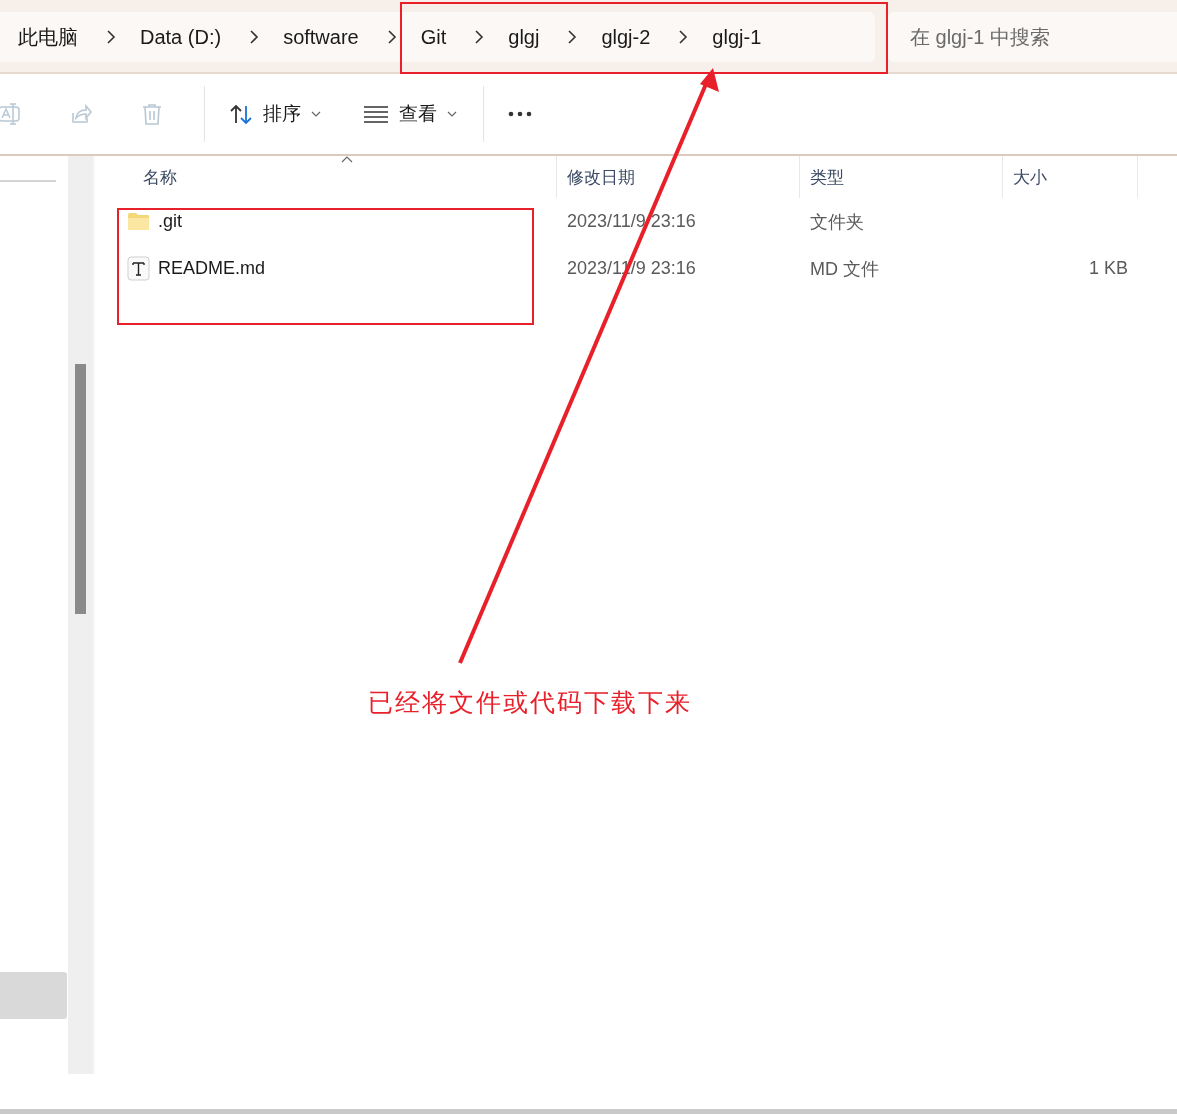 Image resolution: width=1177 pixels, height=1114 pixels. Describe the element at coordinates (170, 221) in the screenshot. I see `file-name: .git` at that location.